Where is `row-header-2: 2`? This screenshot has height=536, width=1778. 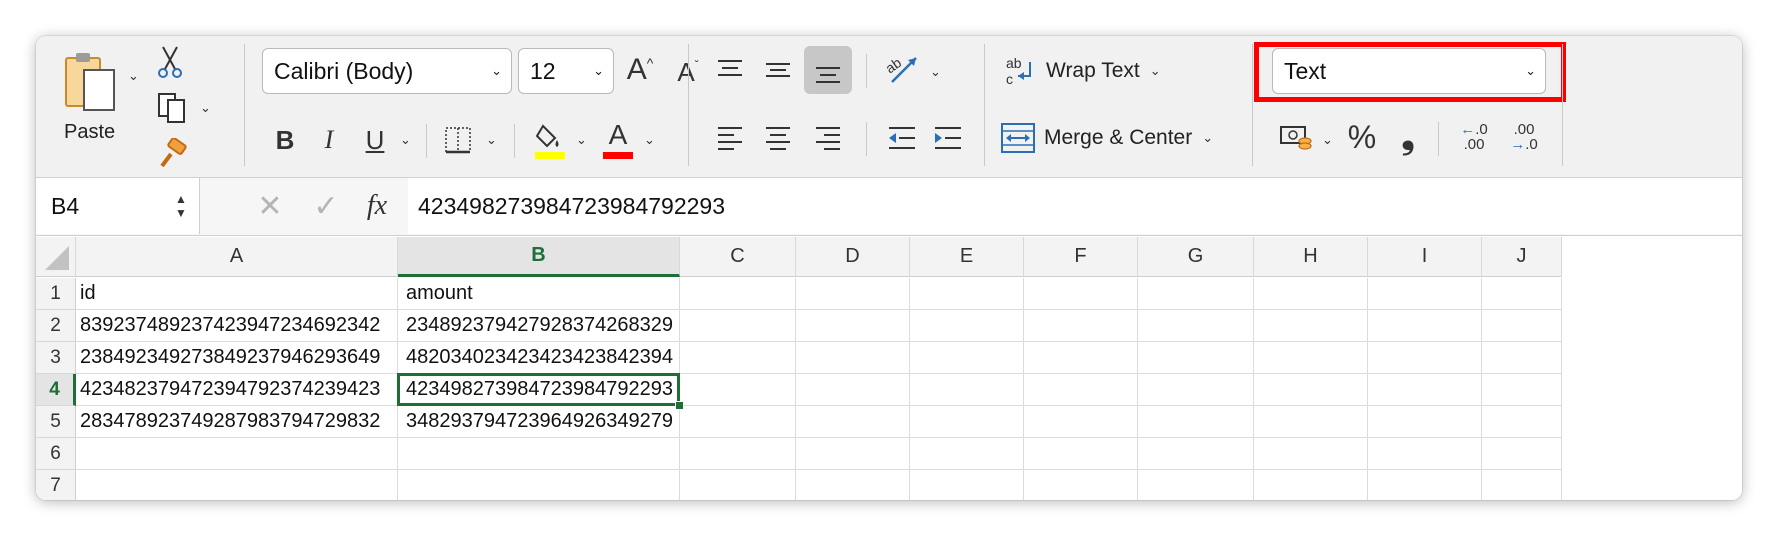
row-header-2: 2 is located at coordinates (56, 326).